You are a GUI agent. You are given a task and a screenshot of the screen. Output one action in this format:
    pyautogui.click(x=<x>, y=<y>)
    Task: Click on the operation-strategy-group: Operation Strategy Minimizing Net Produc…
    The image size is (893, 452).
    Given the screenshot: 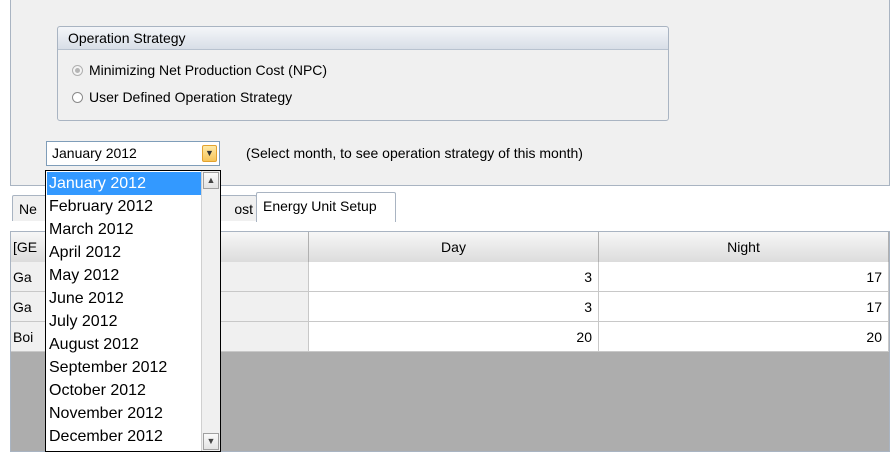 What is the action you would take?
    pyautogui.click(x=363, y=73)
    